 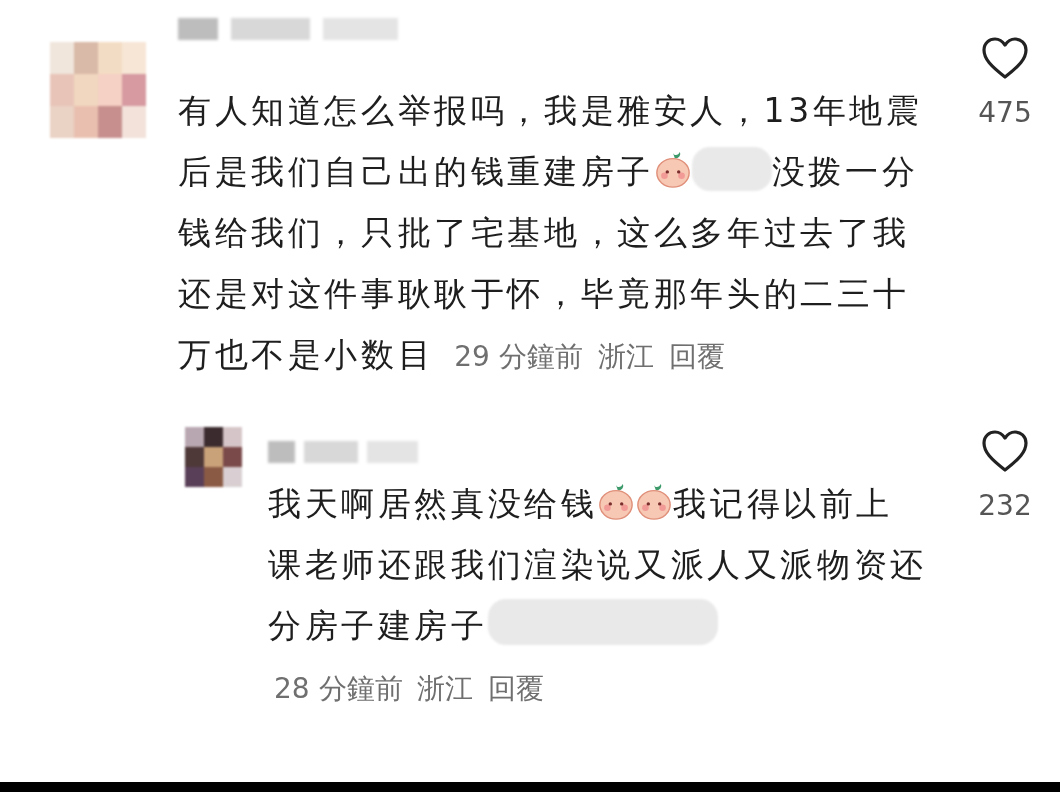 What do you see at coordinates (1005, 112) in the screenshot?
I see `like-count: 475` at bounding box center [1005, 112].